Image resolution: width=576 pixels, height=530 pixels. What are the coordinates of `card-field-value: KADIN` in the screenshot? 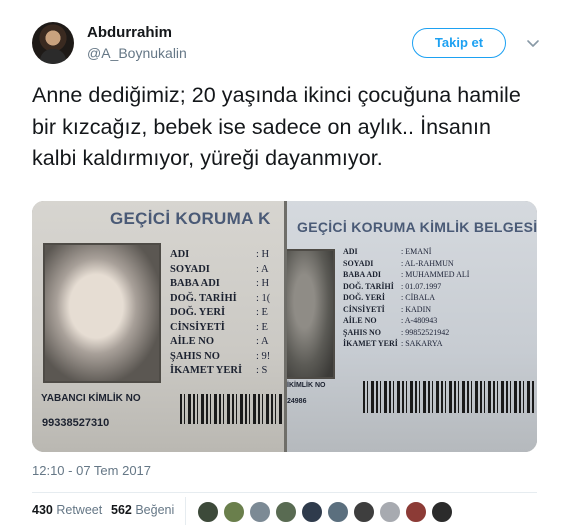 It's located at (416, 309).